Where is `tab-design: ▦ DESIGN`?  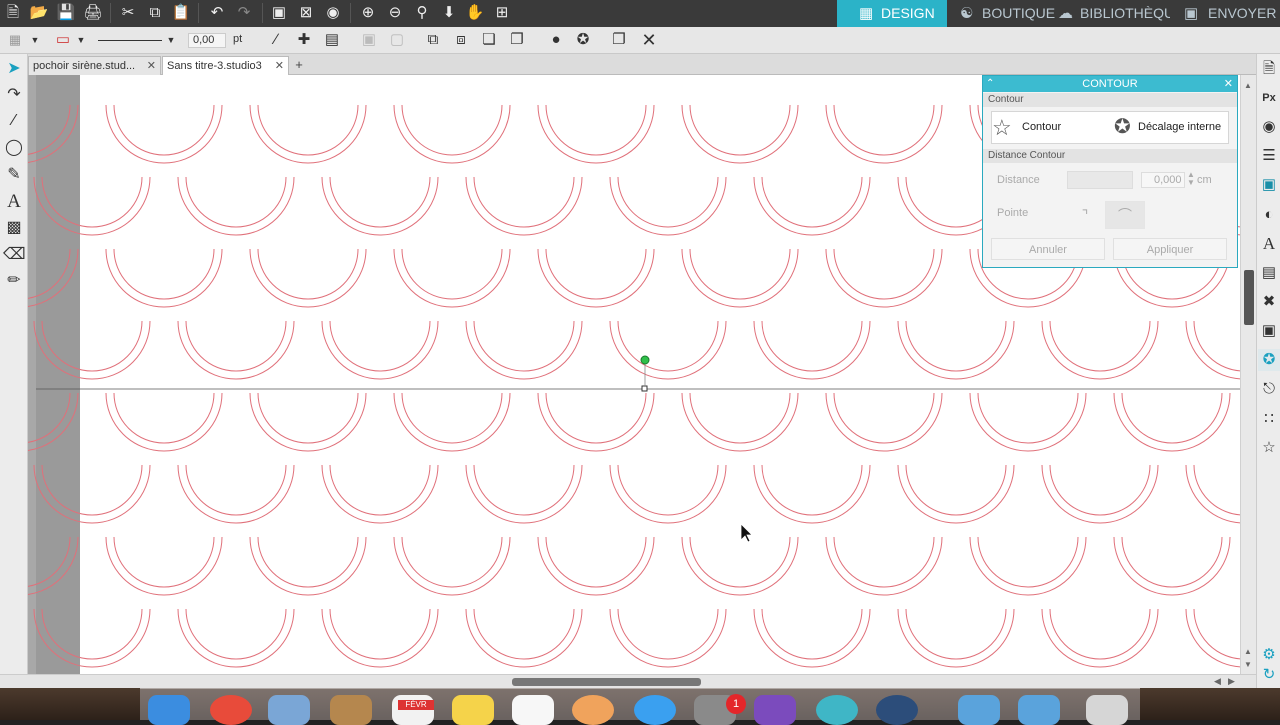 tab-design: ▦ DESIGN is located at coordinates (892, 13).